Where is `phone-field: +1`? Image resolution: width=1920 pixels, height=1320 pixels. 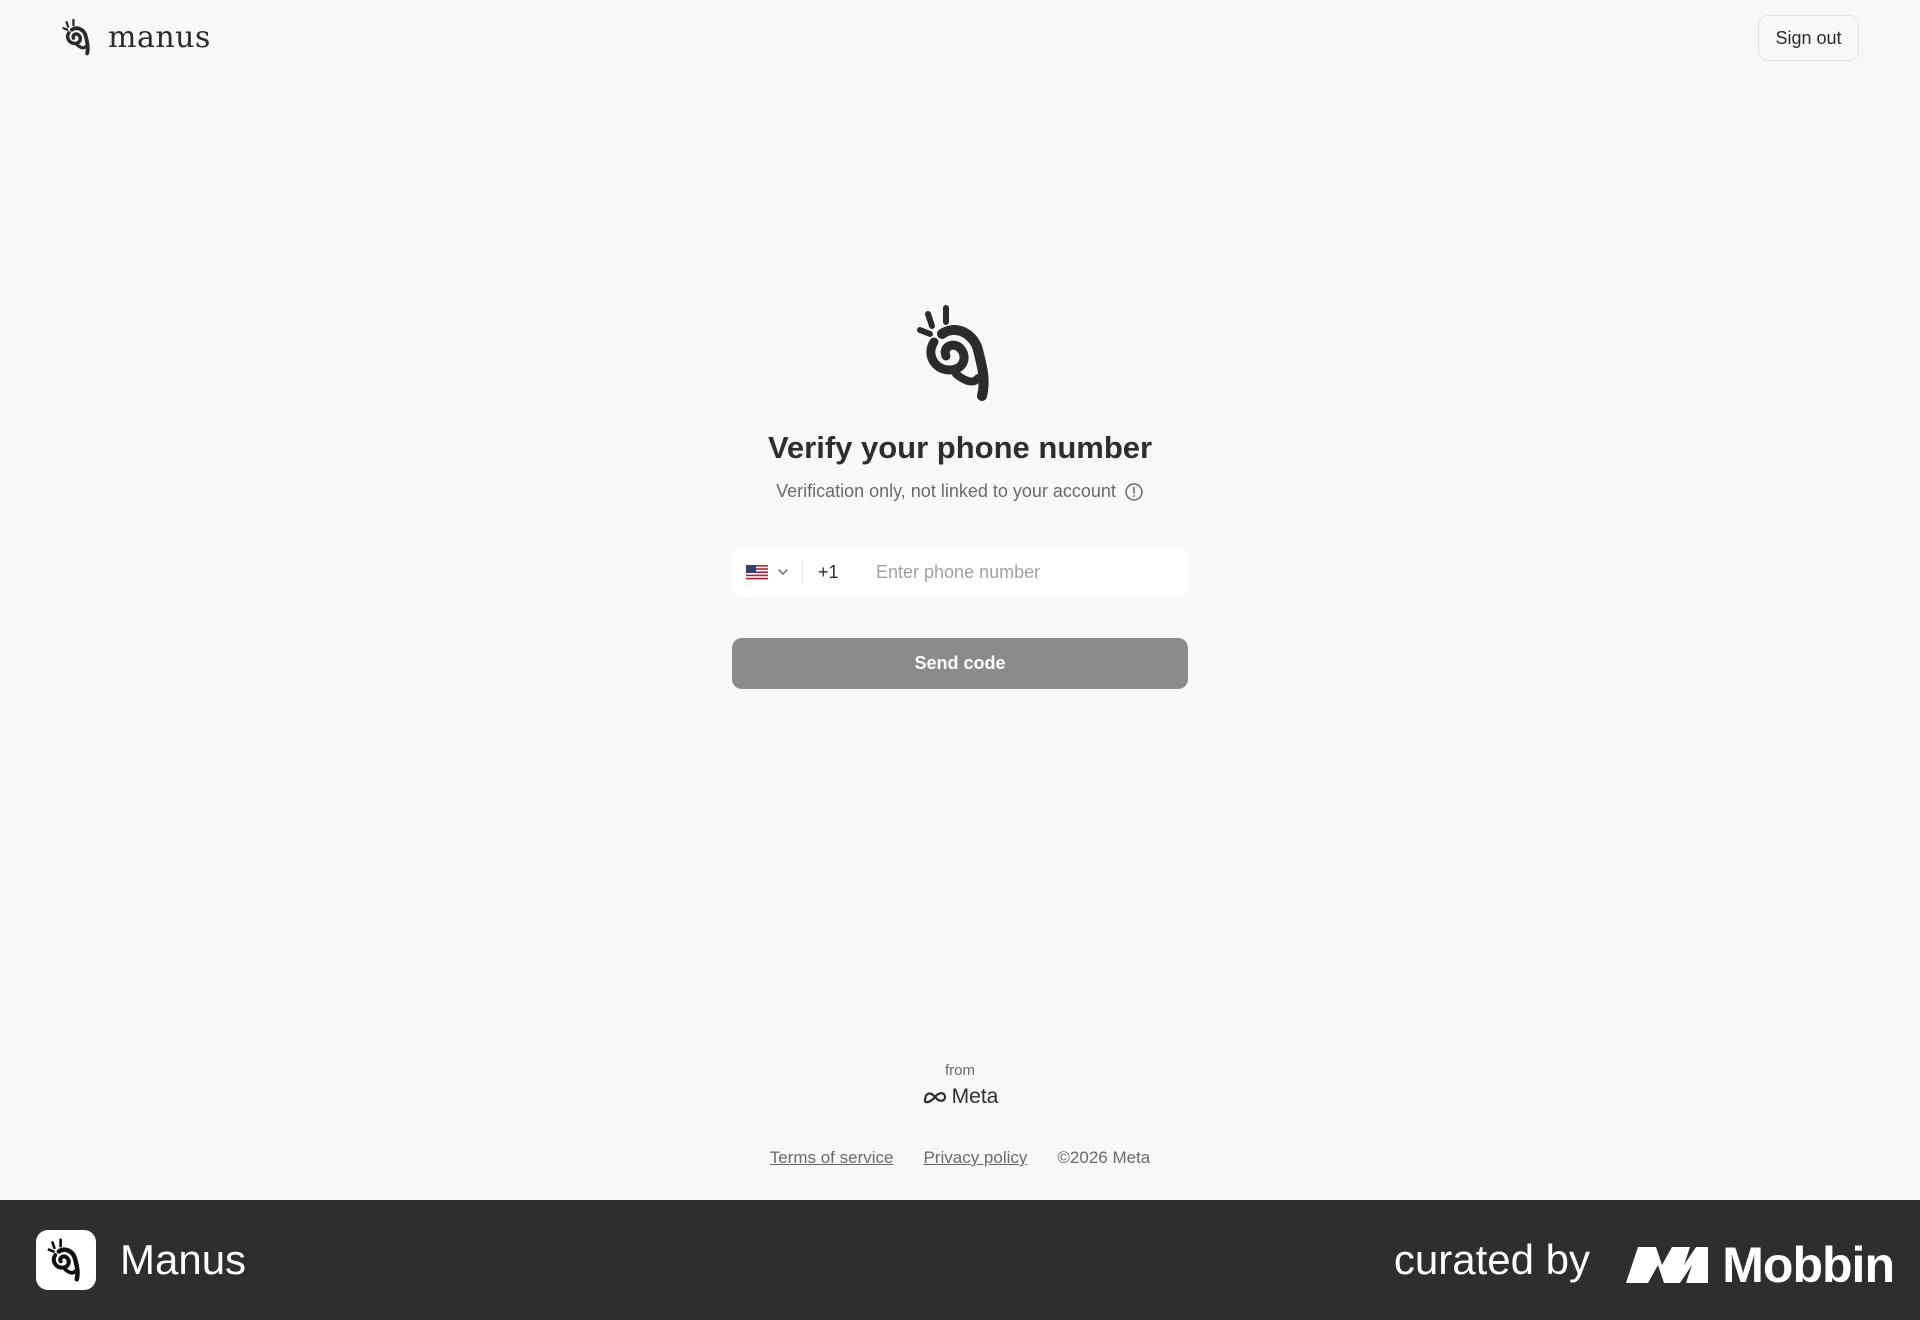
phone-field: +1 is located at coordinates (960, 572).